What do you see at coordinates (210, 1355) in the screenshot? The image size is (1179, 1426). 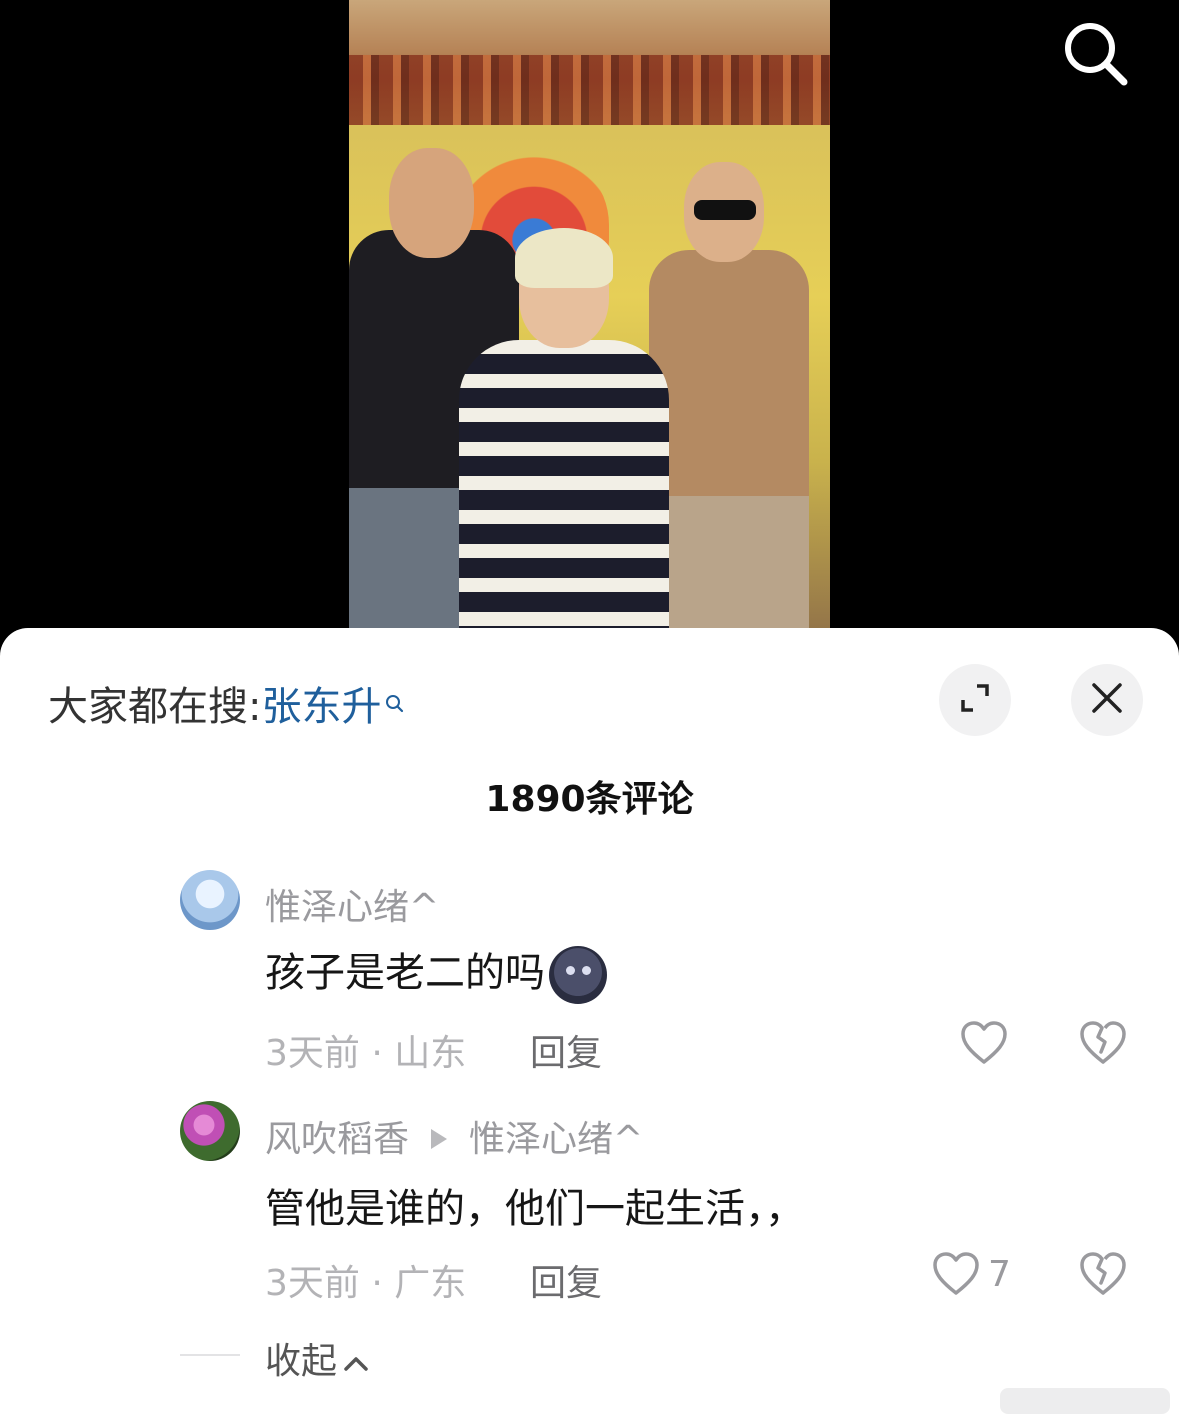 I see `collapse-divider` at bounding box center [210, 1355].